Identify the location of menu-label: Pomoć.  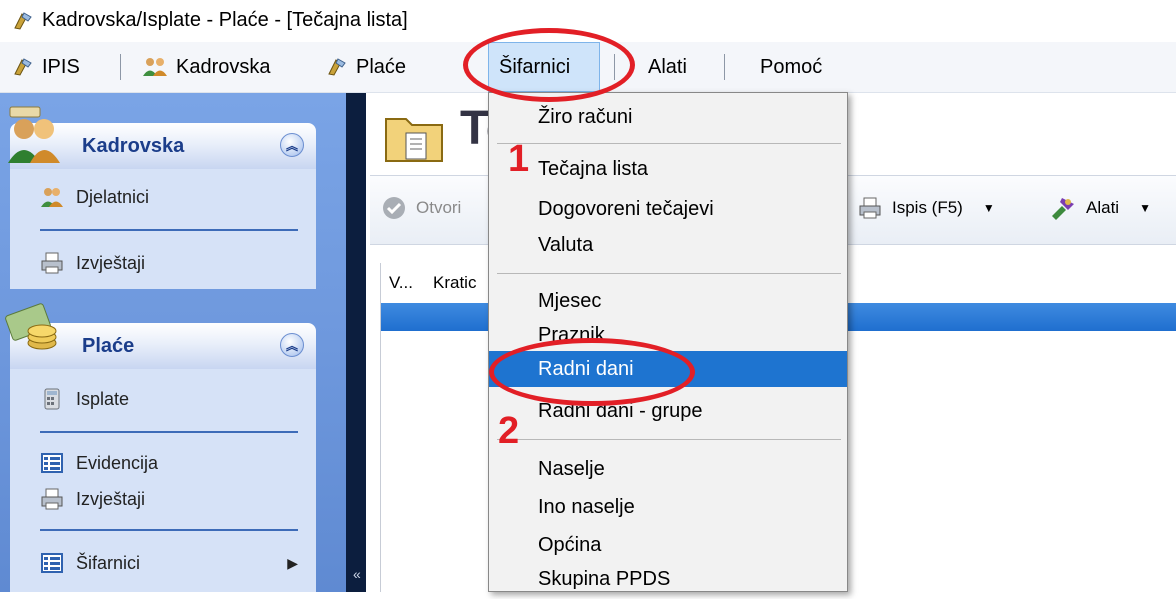
(791, 66).